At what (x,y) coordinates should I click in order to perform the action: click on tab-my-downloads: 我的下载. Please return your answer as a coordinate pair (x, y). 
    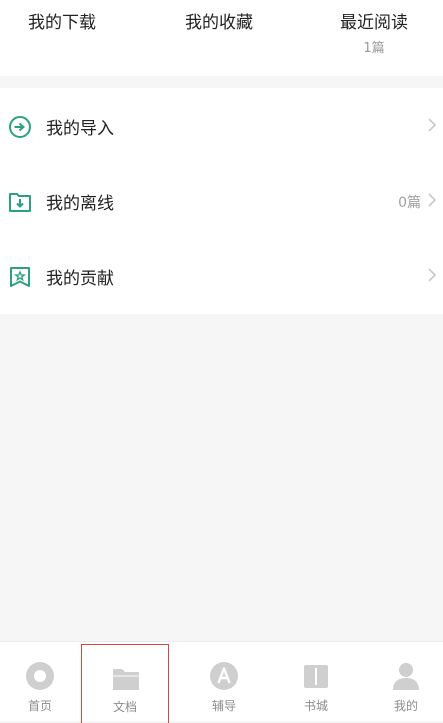
    Looking at the image, I should click on (62, 20).